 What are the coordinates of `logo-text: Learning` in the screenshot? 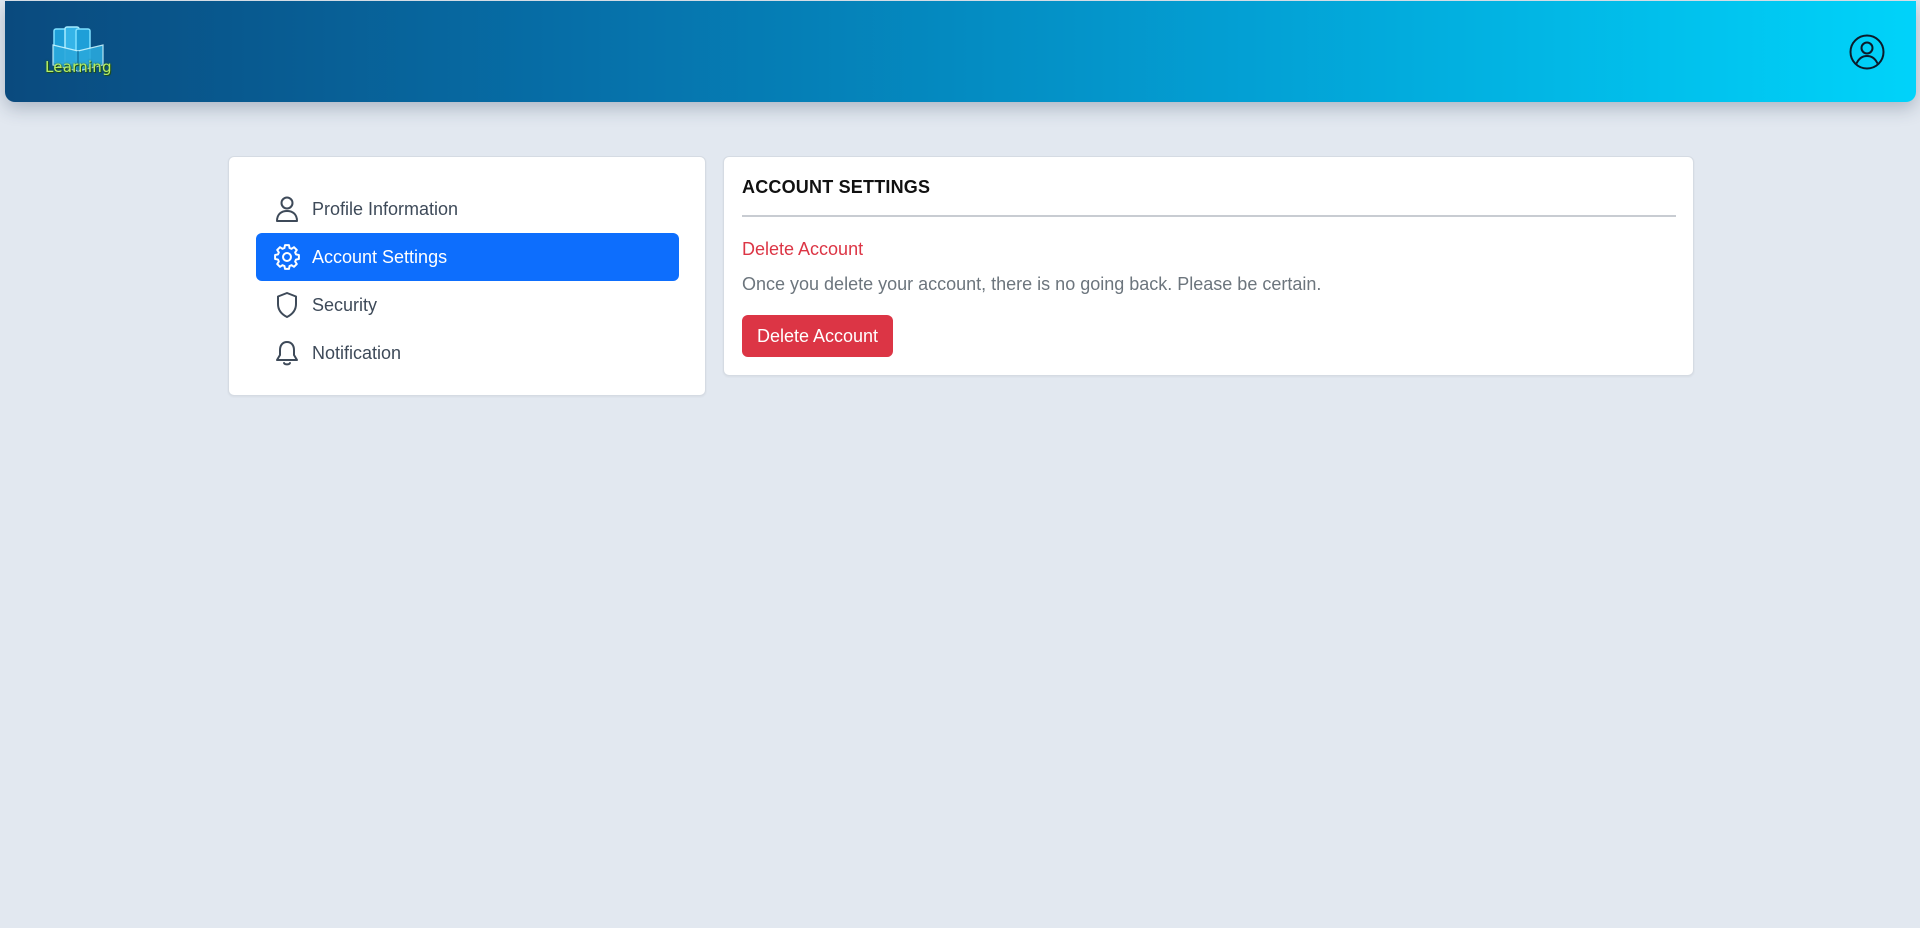 It's located at (78, 67).